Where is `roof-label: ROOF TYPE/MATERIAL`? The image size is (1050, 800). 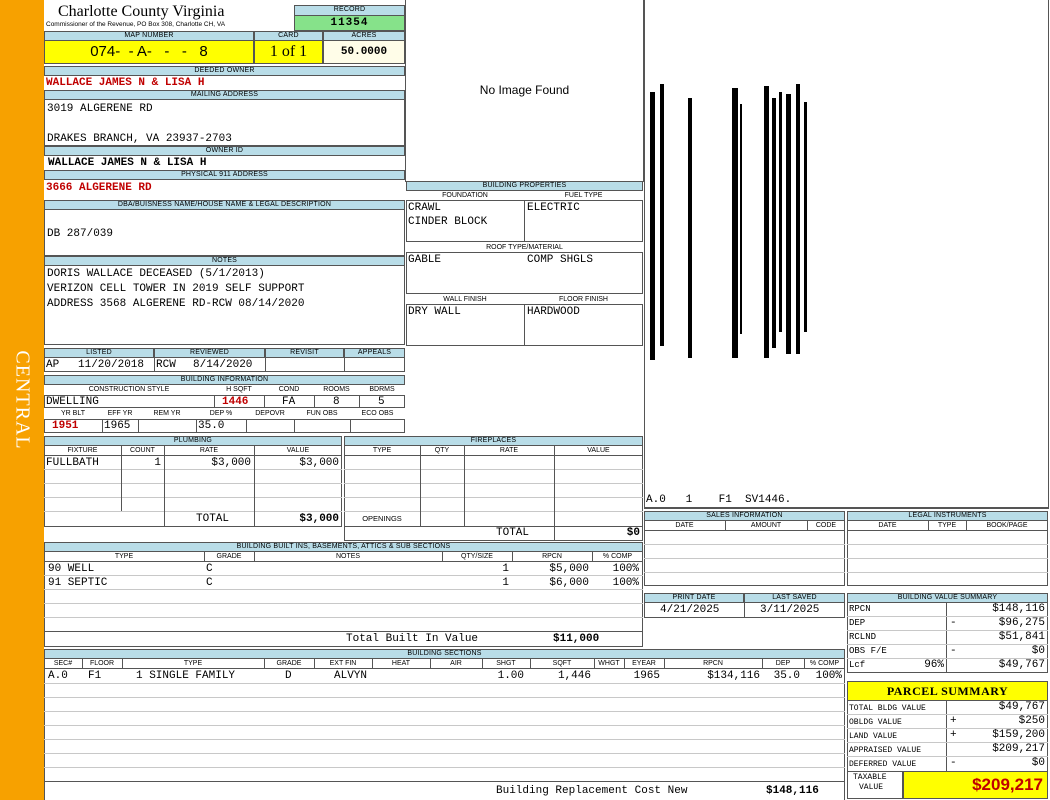
roof-label: ROOF TYPE/MATERIAL is located at coordinates (524, 247).